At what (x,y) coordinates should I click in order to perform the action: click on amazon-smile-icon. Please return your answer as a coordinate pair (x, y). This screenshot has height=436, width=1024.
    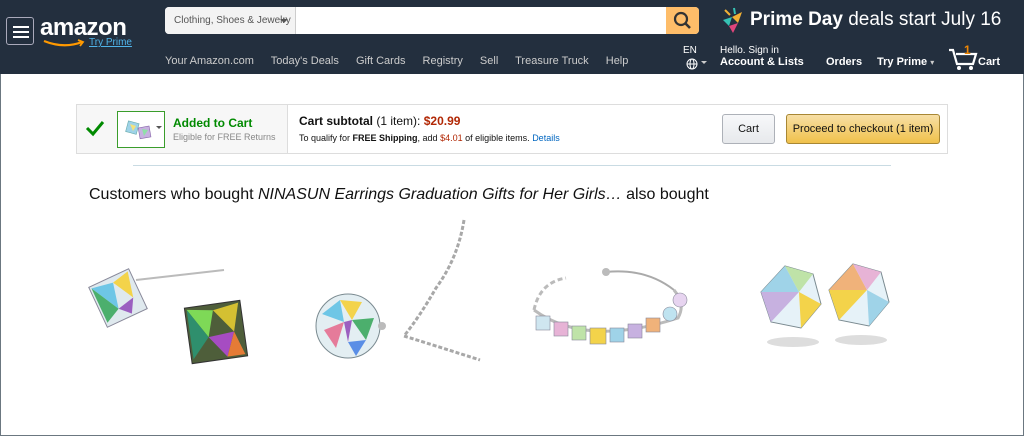
    Looking at the image, I should click on (64, 43).